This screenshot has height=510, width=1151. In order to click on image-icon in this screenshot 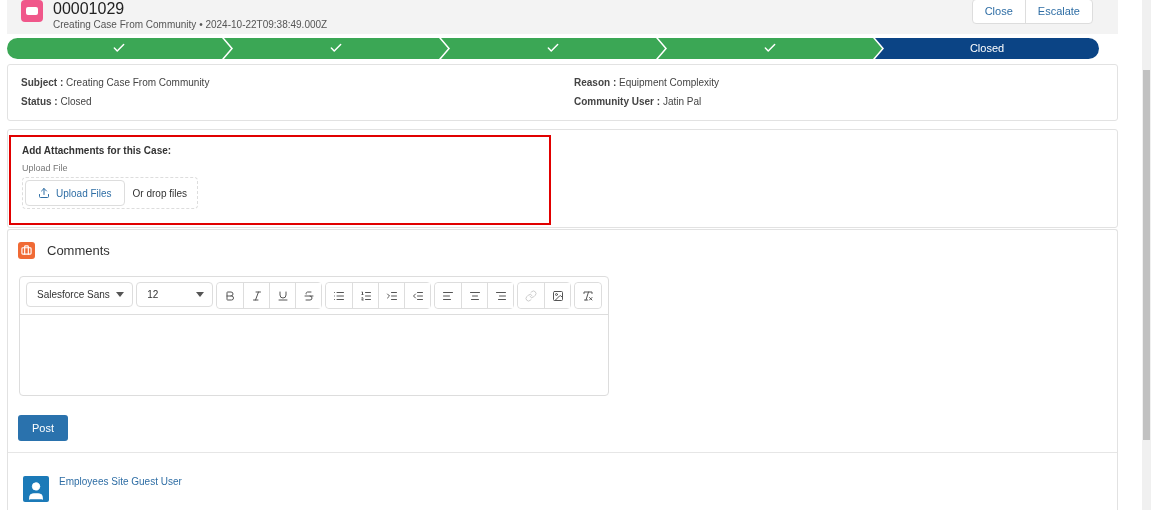, I will do `click(557, 295)`.